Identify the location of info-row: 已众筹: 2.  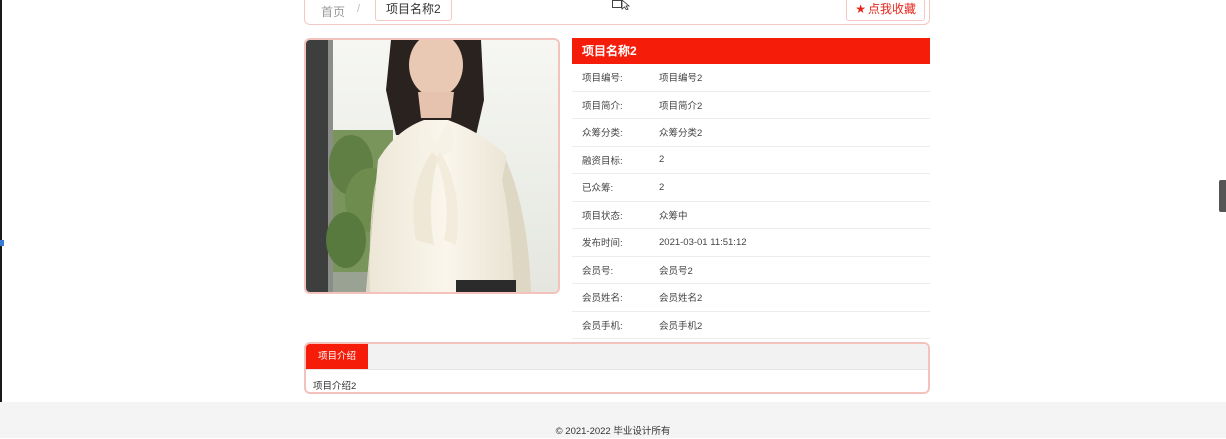
(751, 188).